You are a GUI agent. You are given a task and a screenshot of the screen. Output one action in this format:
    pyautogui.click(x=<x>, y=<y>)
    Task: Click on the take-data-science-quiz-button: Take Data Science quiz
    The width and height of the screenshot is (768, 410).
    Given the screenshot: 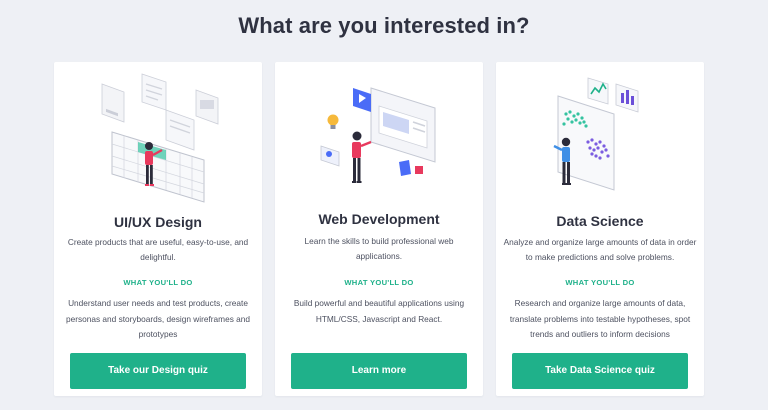 What is the action you would take?
    pyautogui.click(x=600, y=371)
    